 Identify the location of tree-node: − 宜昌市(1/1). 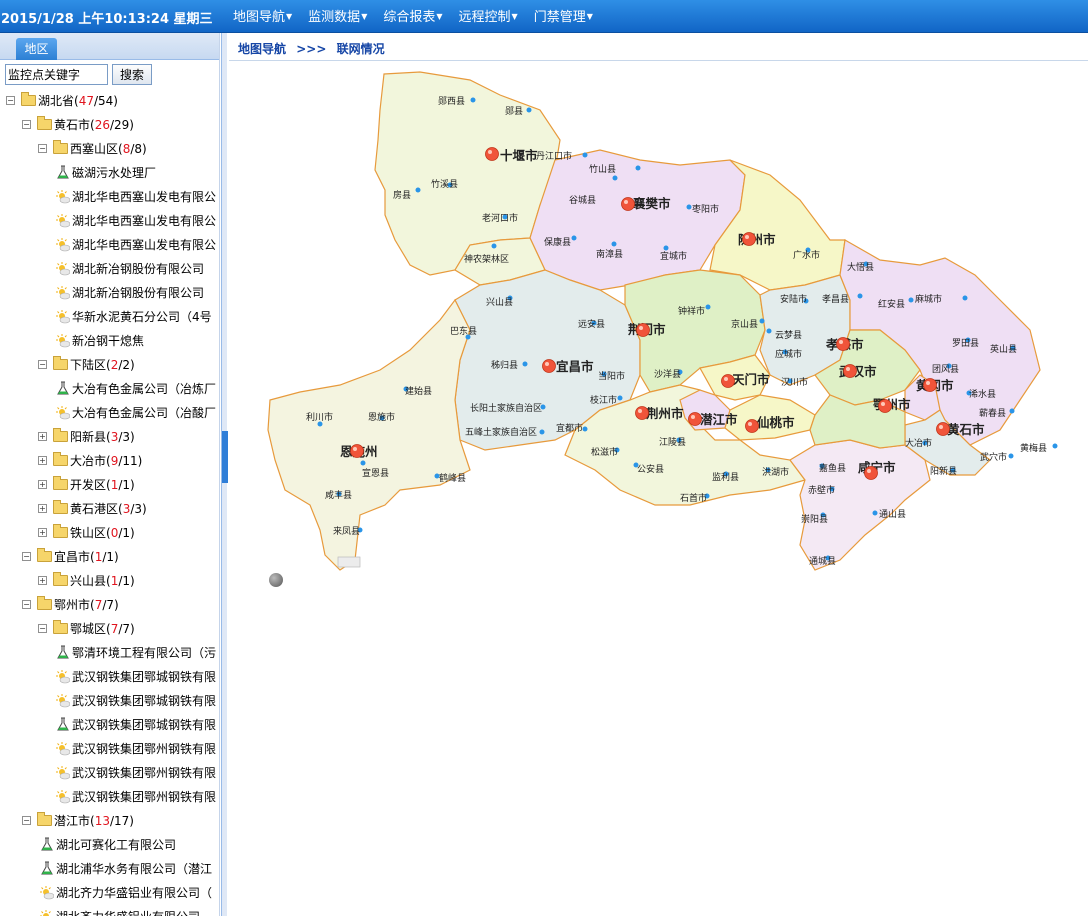
(109, 557).